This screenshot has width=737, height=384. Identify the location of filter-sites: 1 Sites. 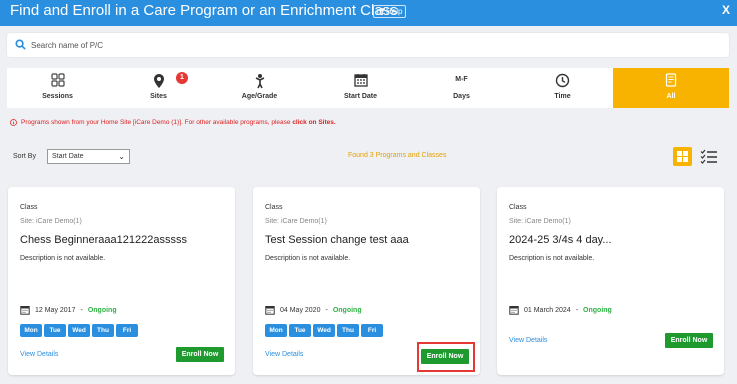
(158, 88).